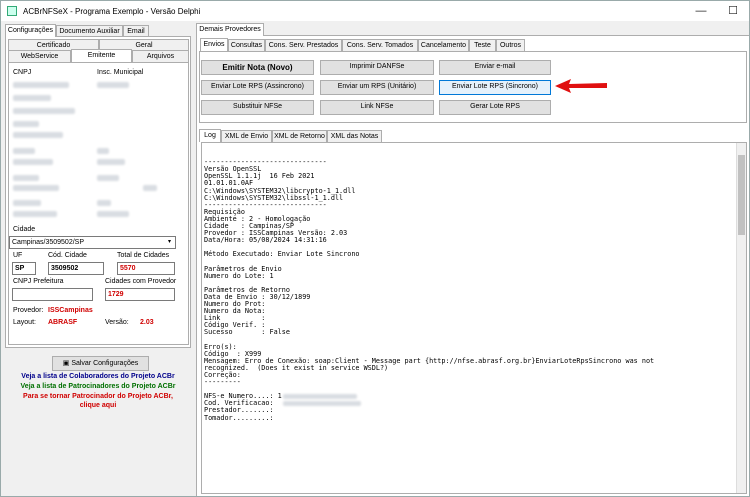  What do you see at coordinates (63, 322) in the screenshot?
I see `layout-value: ABRASF` at bounding box center [63, 322].